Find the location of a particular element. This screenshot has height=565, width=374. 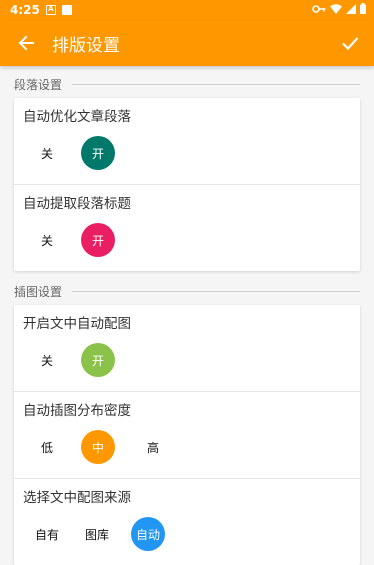

signal-icon is located at coordinates (351, 10).